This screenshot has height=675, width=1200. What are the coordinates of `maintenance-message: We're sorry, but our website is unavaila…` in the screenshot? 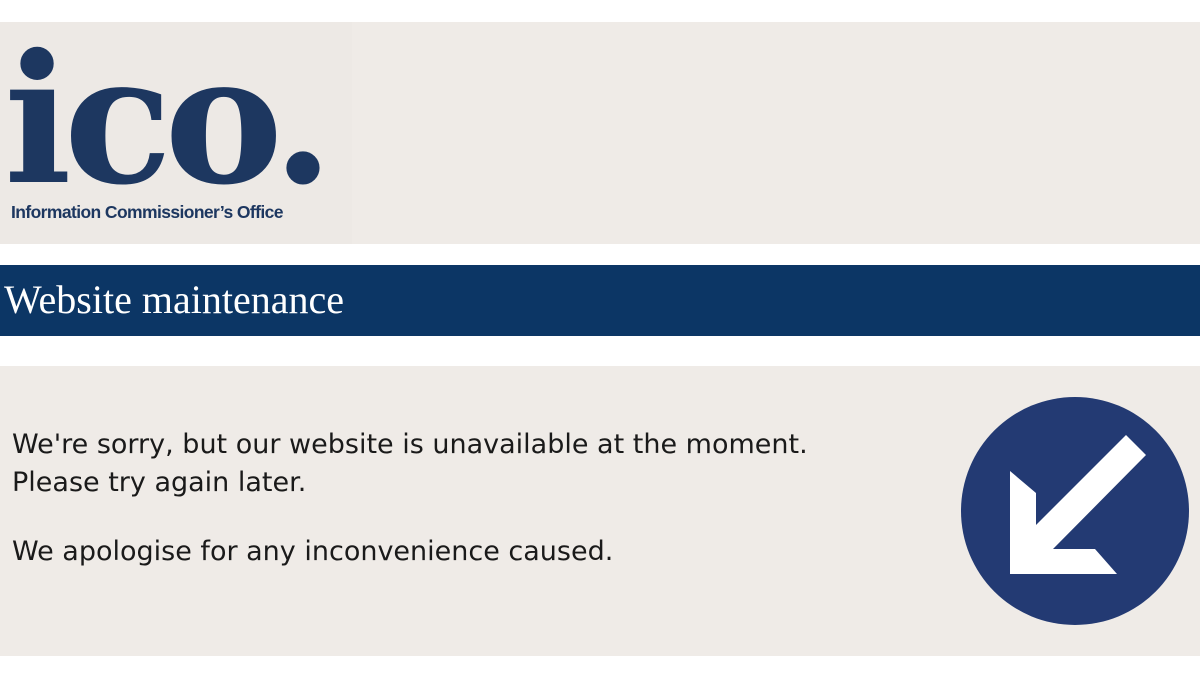 It's located at (410, 464).